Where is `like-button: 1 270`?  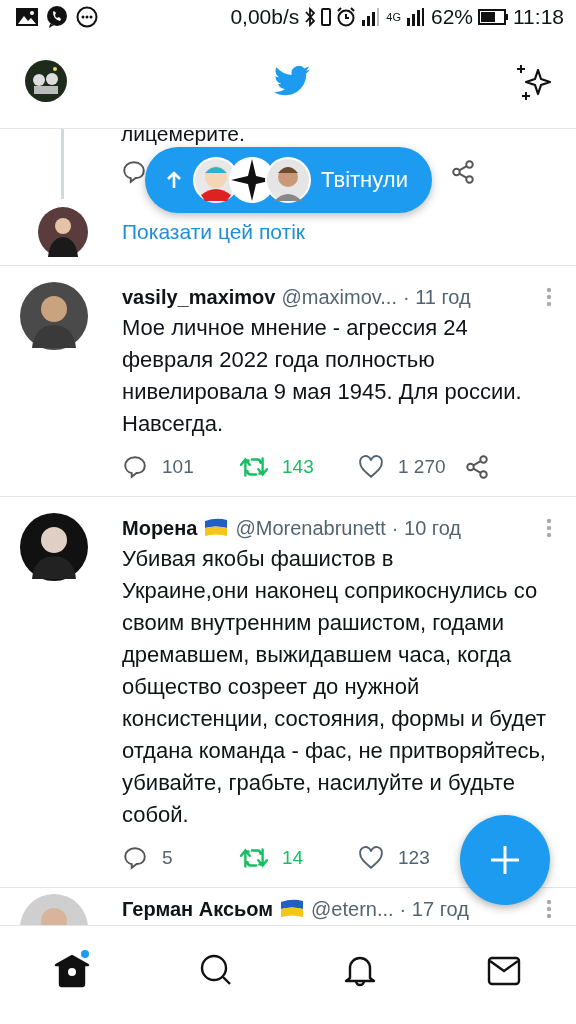
like-button: 1 270 is located at coordinates (402, 467).